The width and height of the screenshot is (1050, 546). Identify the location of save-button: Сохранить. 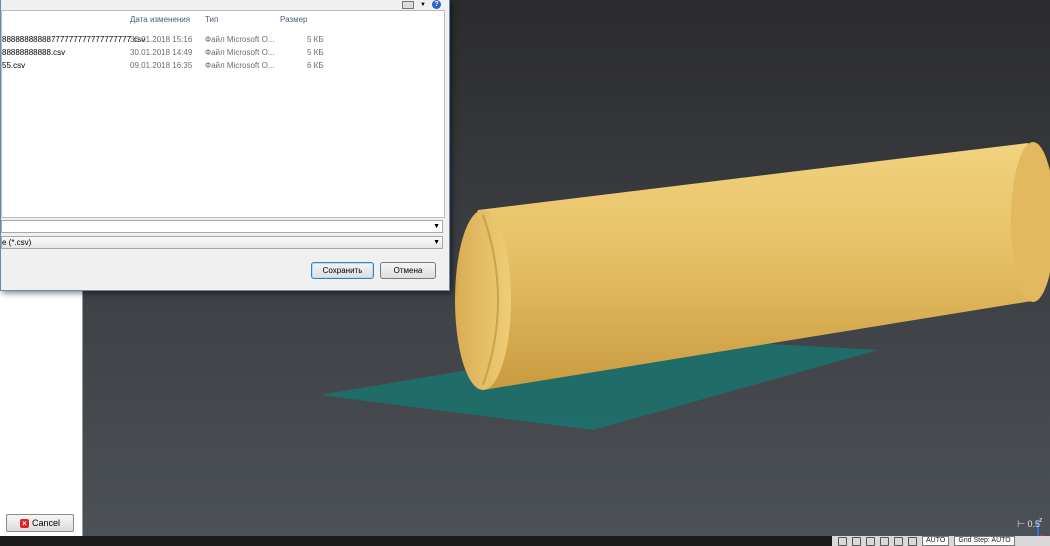
(342, 270).